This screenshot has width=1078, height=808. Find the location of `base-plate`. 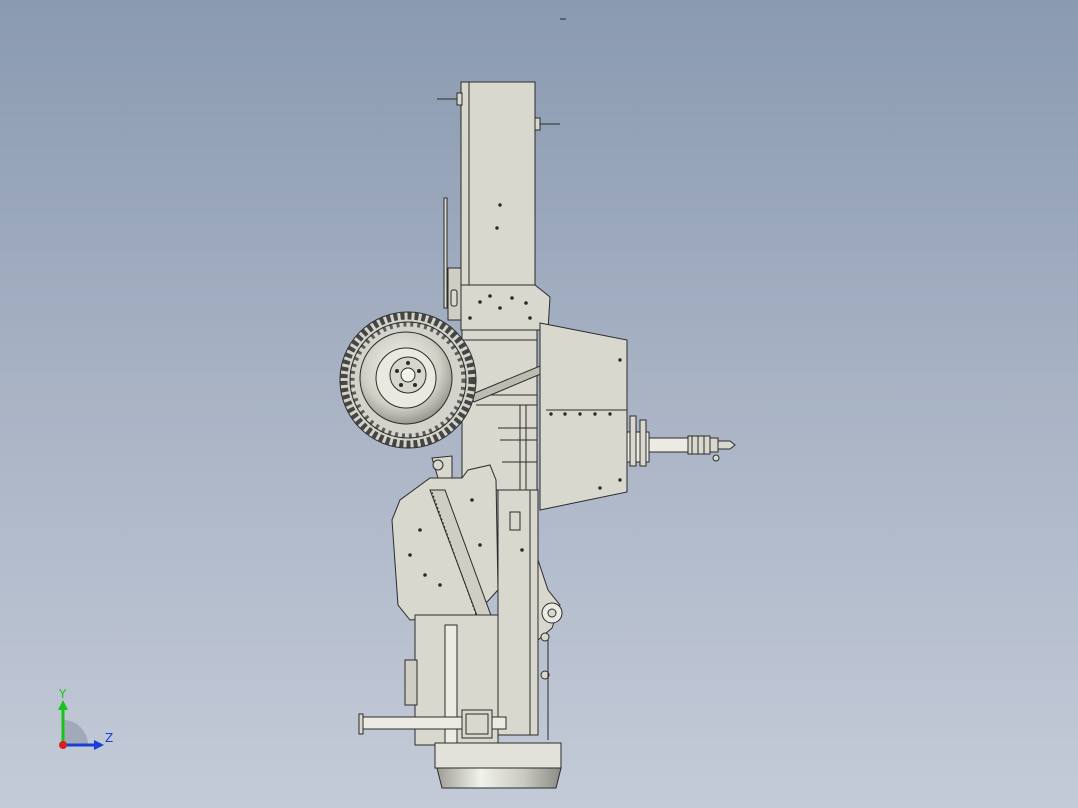

base-plate is located at coordinates (498, 755).